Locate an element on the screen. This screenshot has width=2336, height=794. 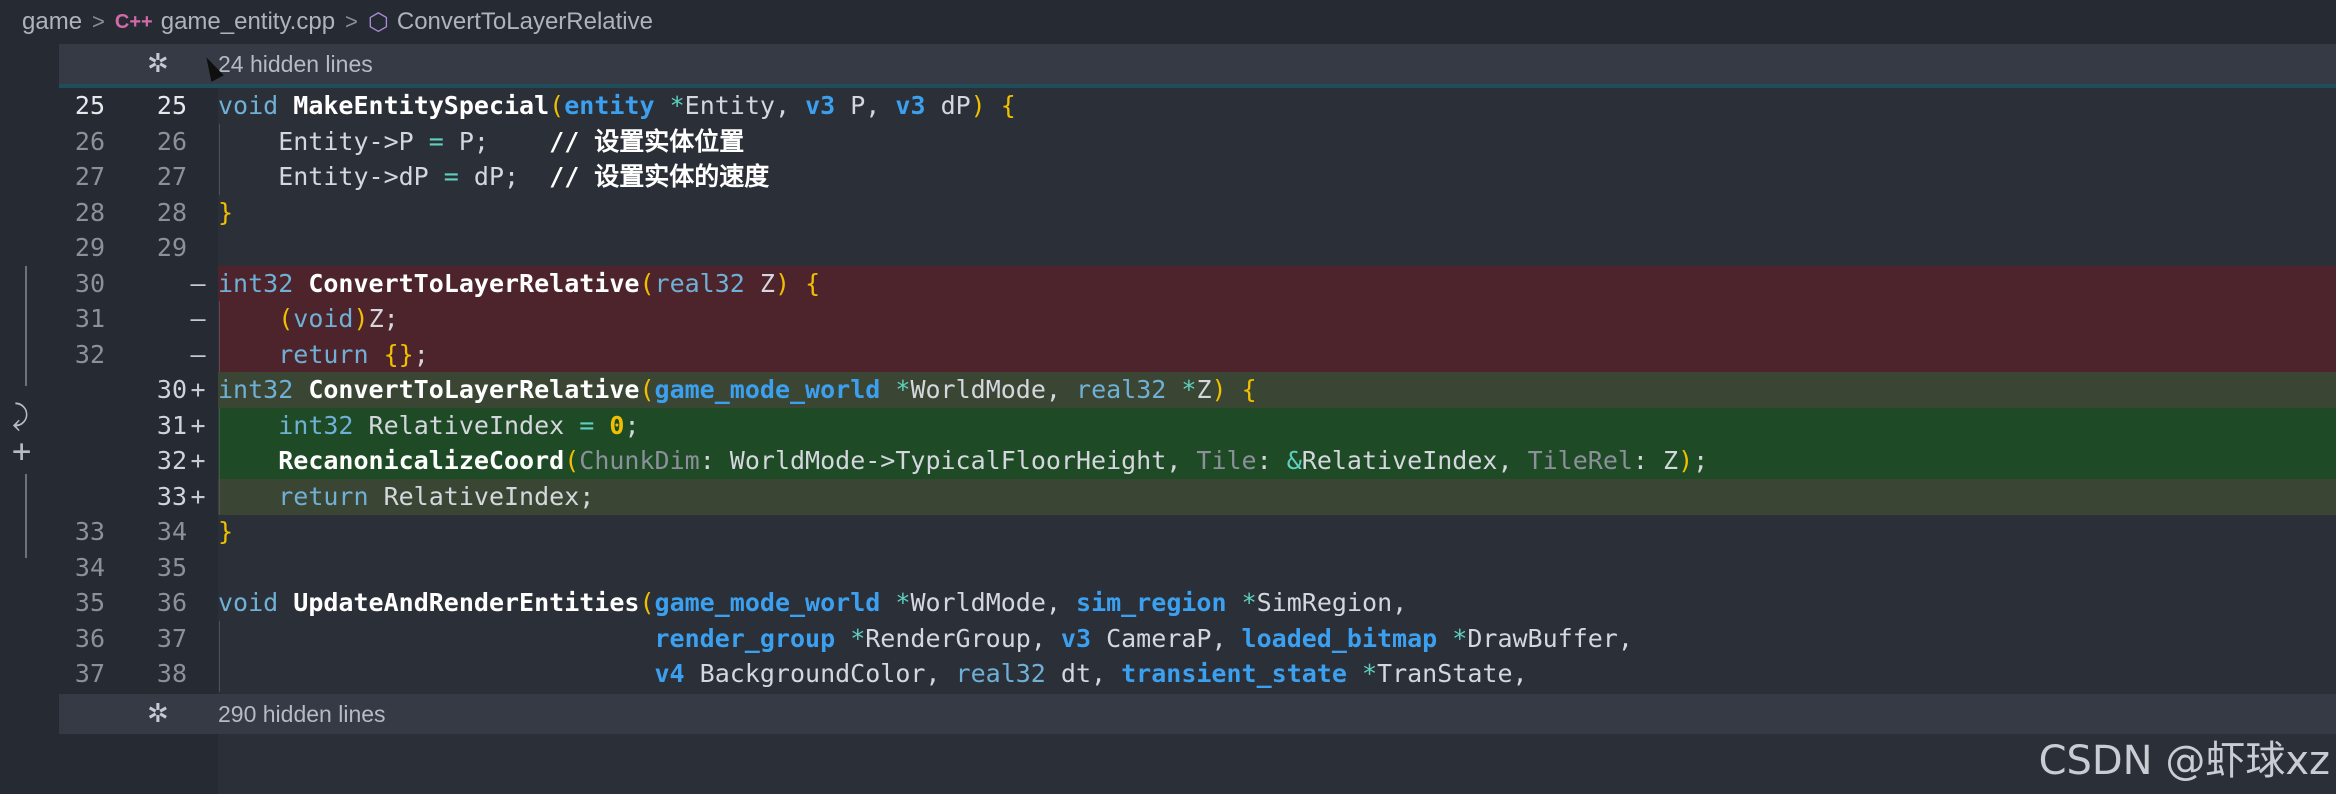
code-text: (void)Z; is located at coordinates (338, 318).